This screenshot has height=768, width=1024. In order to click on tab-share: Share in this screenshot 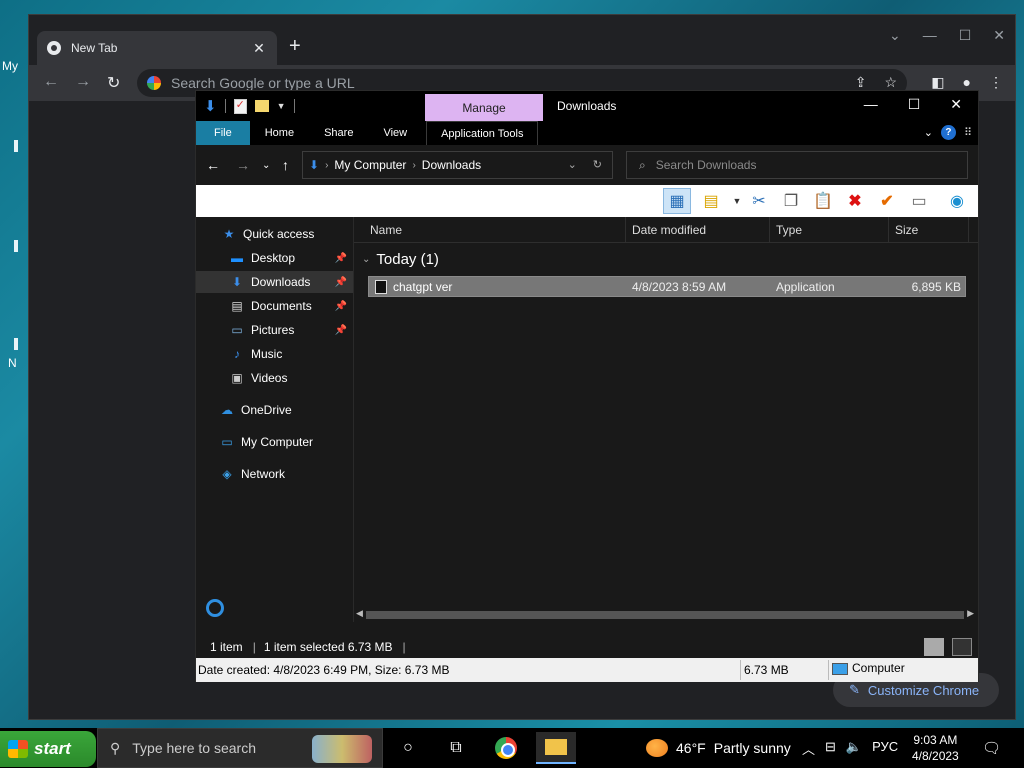, I will do `click(338, 133)`.